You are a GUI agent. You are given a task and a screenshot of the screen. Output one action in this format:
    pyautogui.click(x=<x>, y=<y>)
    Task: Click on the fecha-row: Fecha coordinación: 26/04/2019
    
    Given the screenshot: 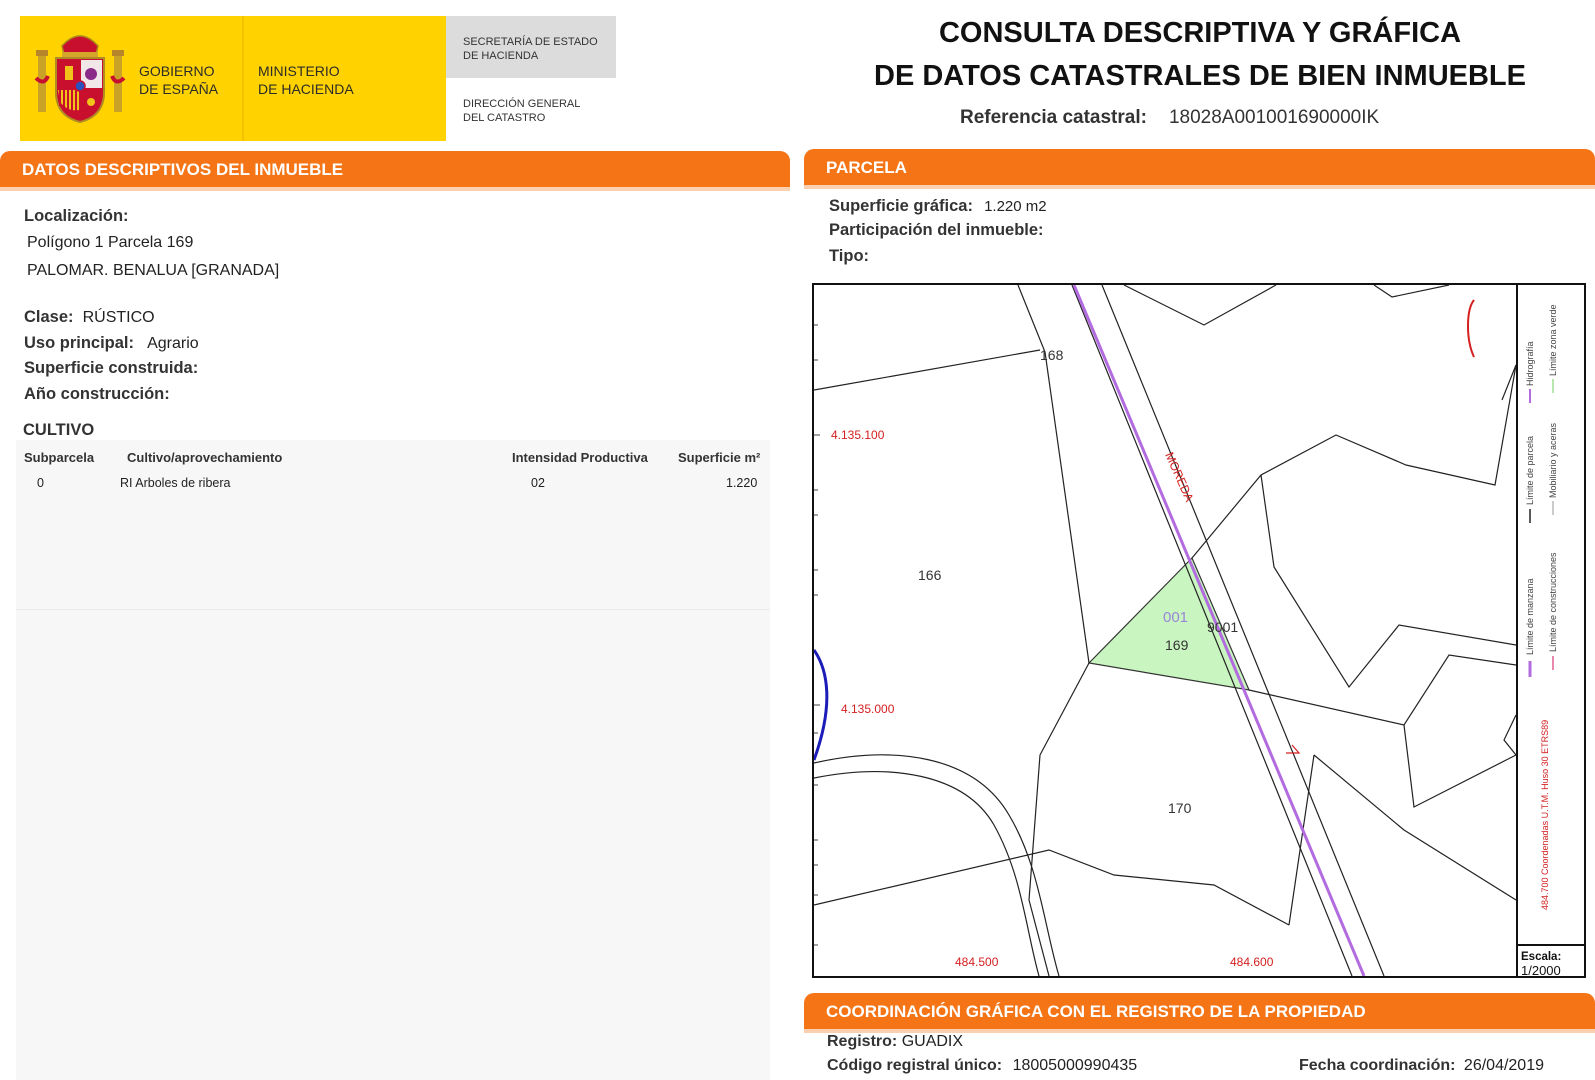 What is the action you would take?
    pyautogui.click(x=1421, y=1066)
    